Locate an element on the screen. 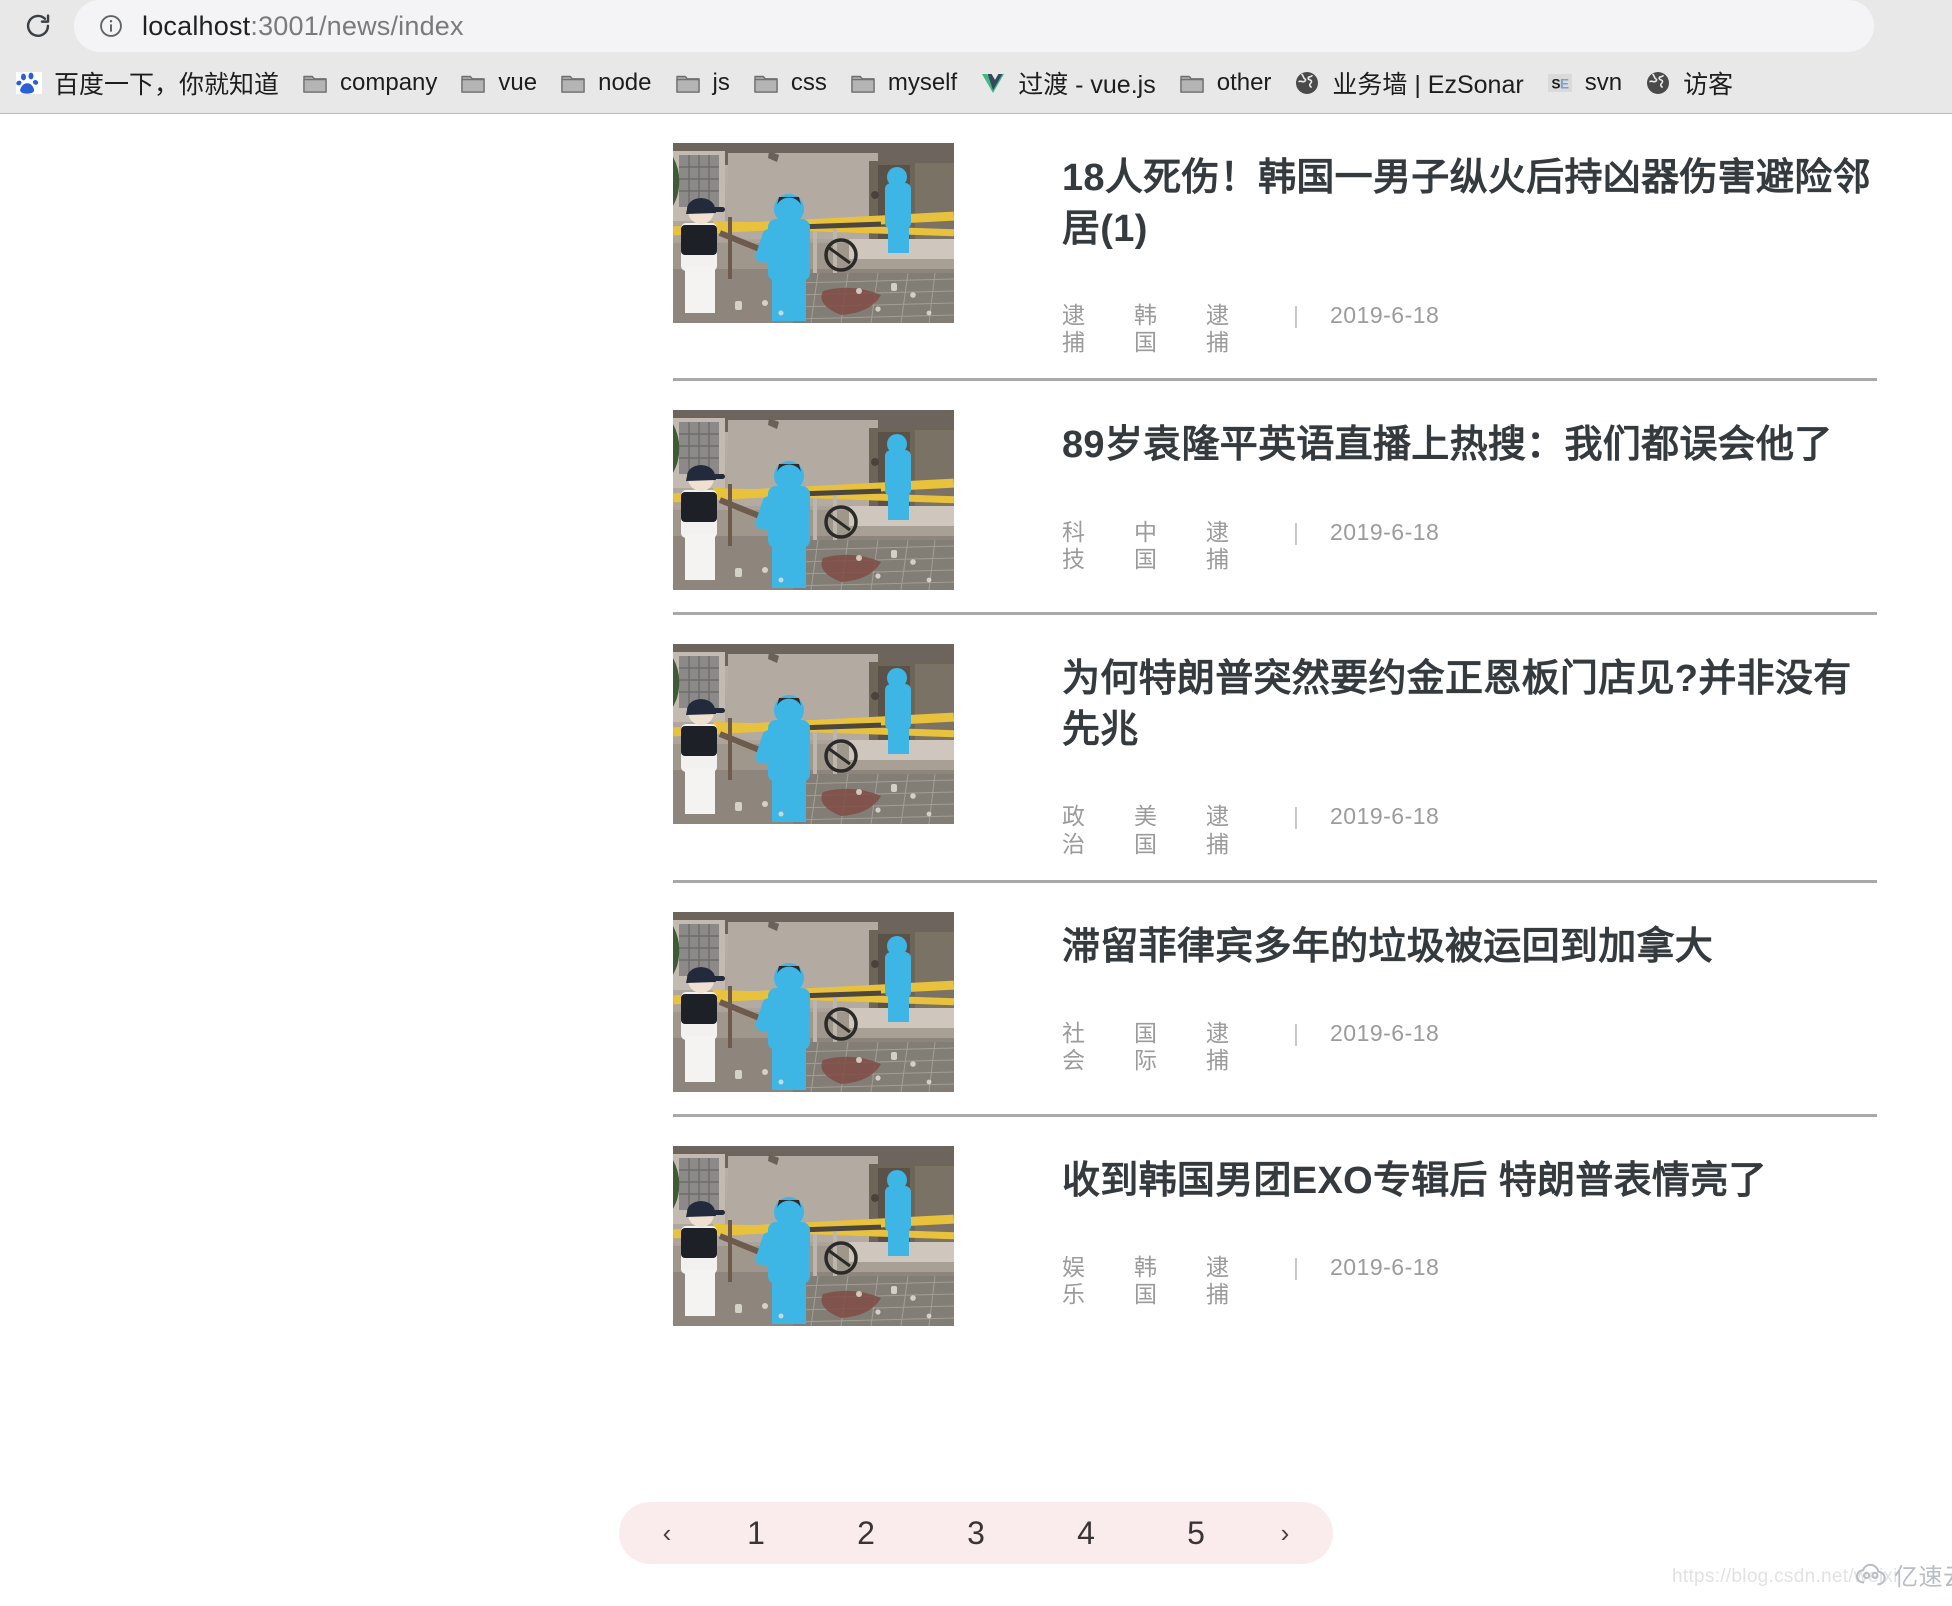 This screenshot has height=1606, width=1952. info-circle-icon is located at coordinates (111, 26).